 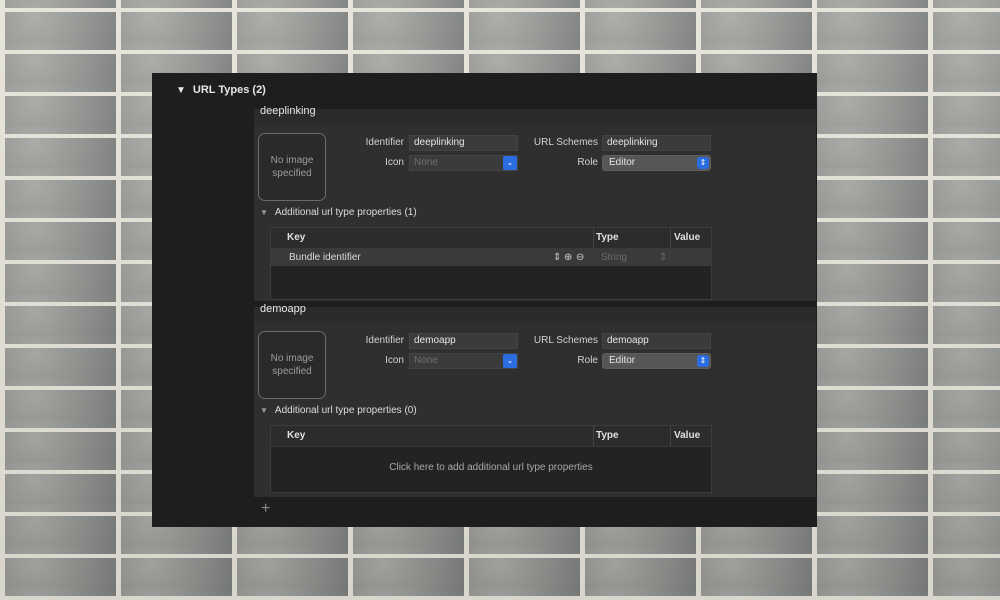 I want to click on row-type: String, so click(x=614, y=257).